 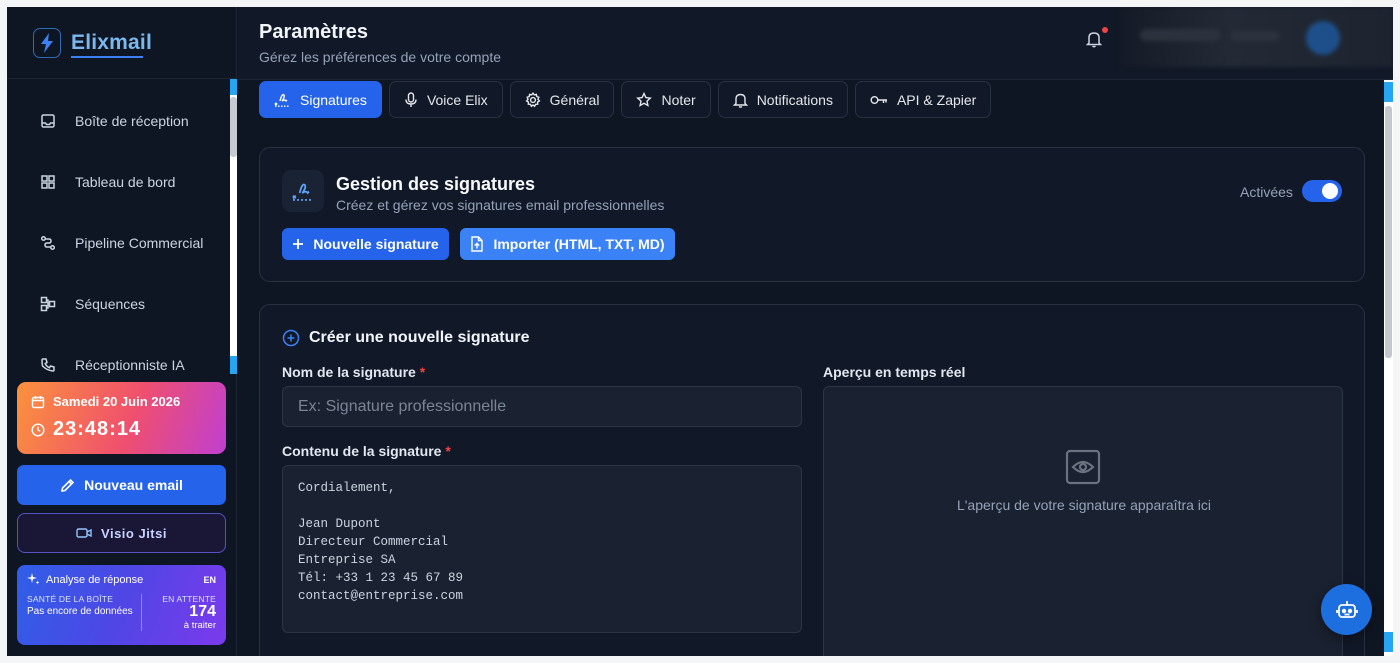 What do you see at coordinates (533, 99) in the screenshot?
I see `gear-icon` at bounding box center [533, 99].